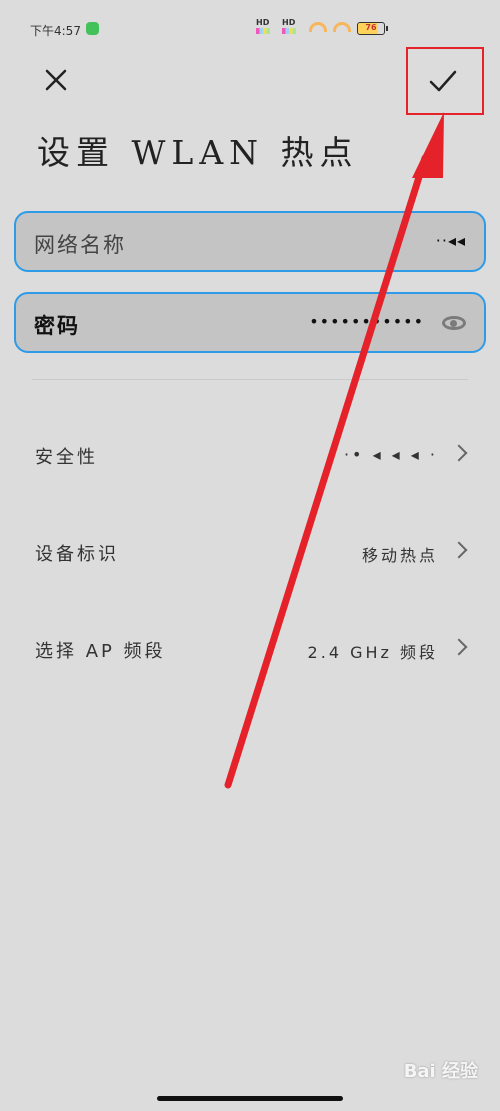  What do you see at coordinates (66, 457) in the screenshot?
I see `security-label: 安全性` at bounding box center [66, 457].